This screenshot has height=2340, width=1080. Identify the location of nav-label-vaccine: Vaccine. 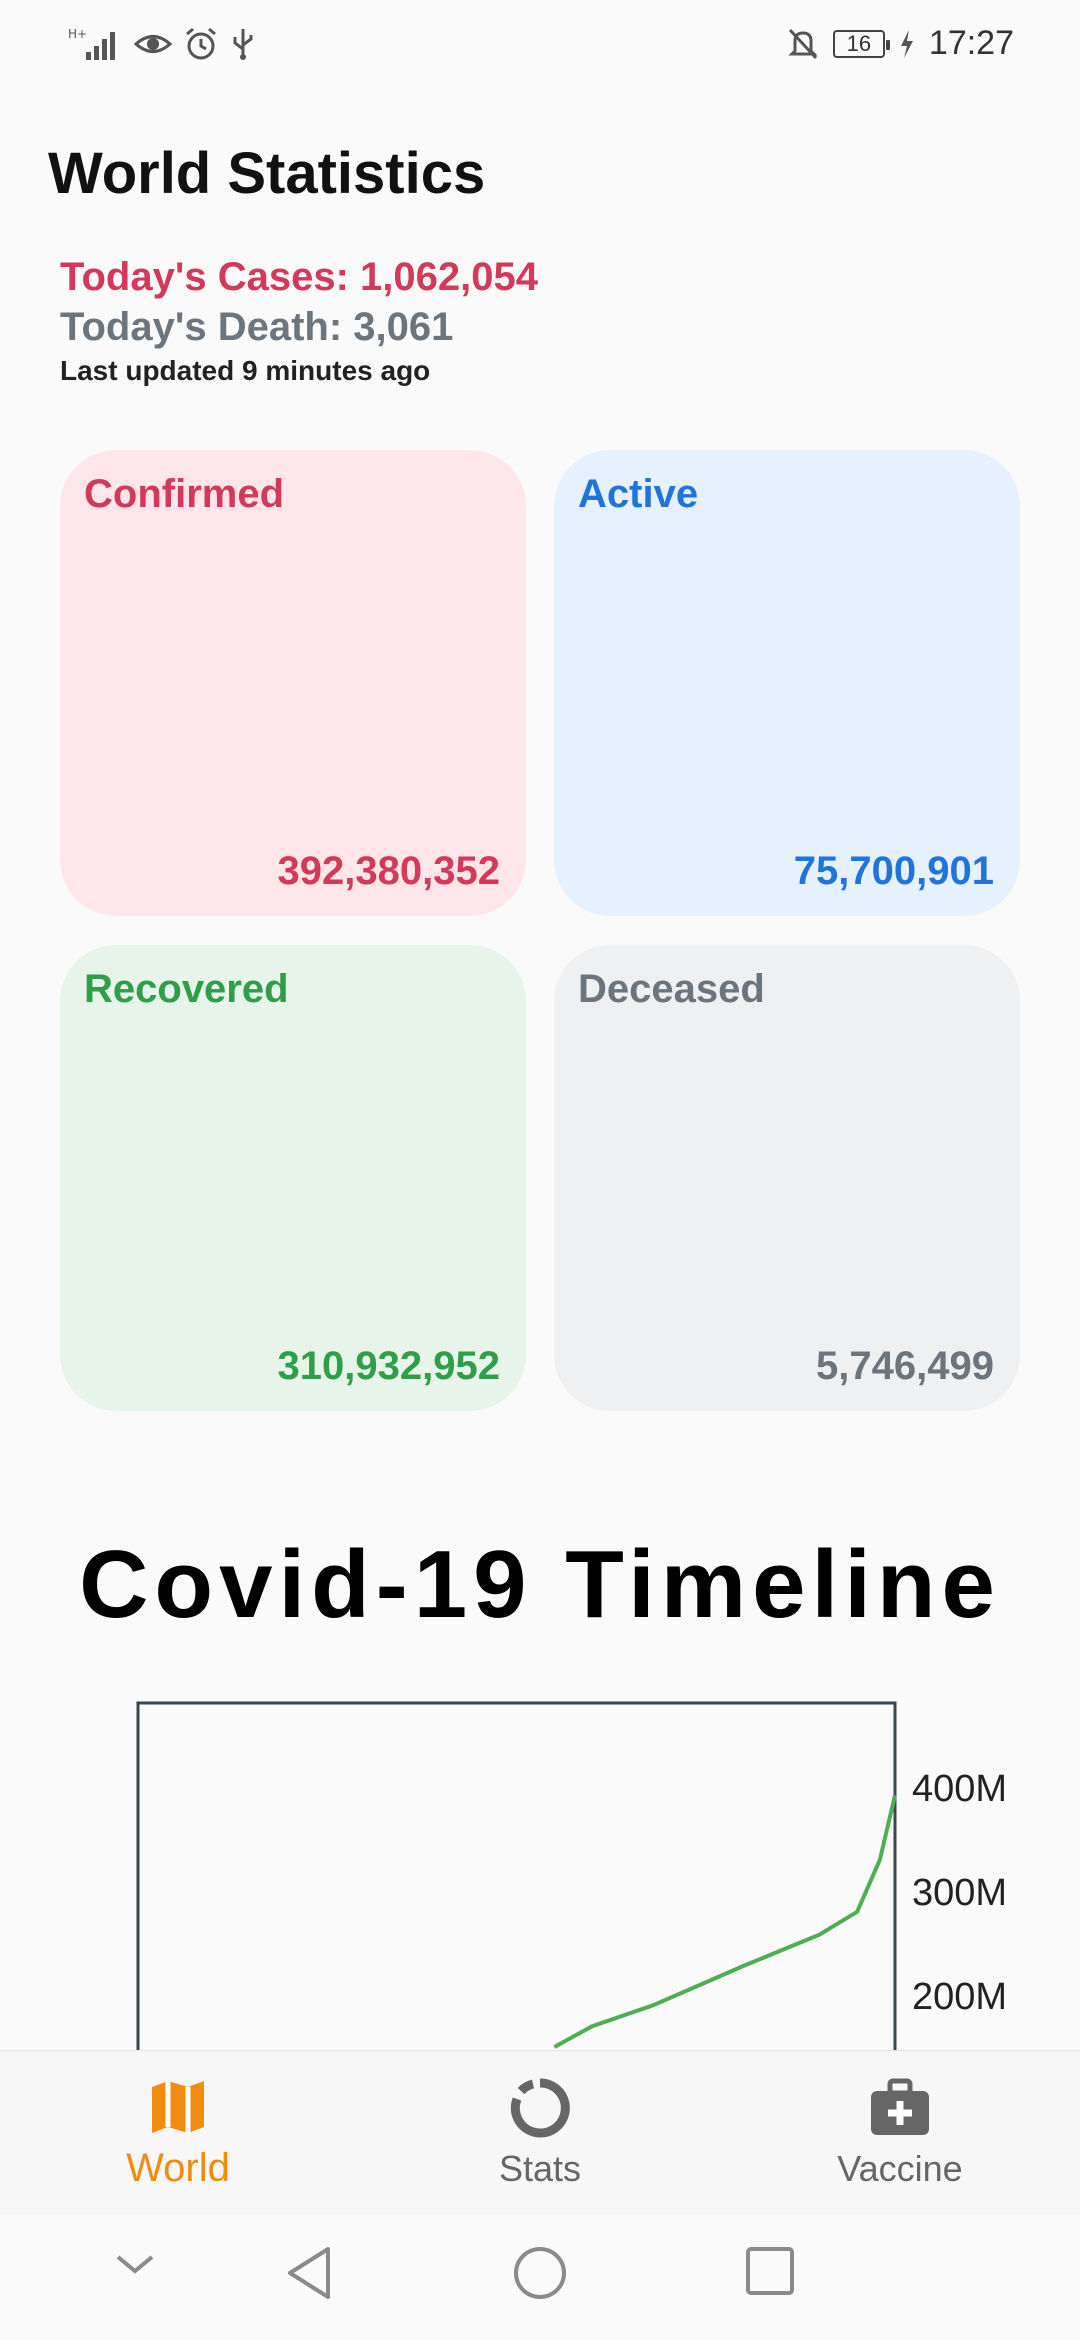
(900, 2168).